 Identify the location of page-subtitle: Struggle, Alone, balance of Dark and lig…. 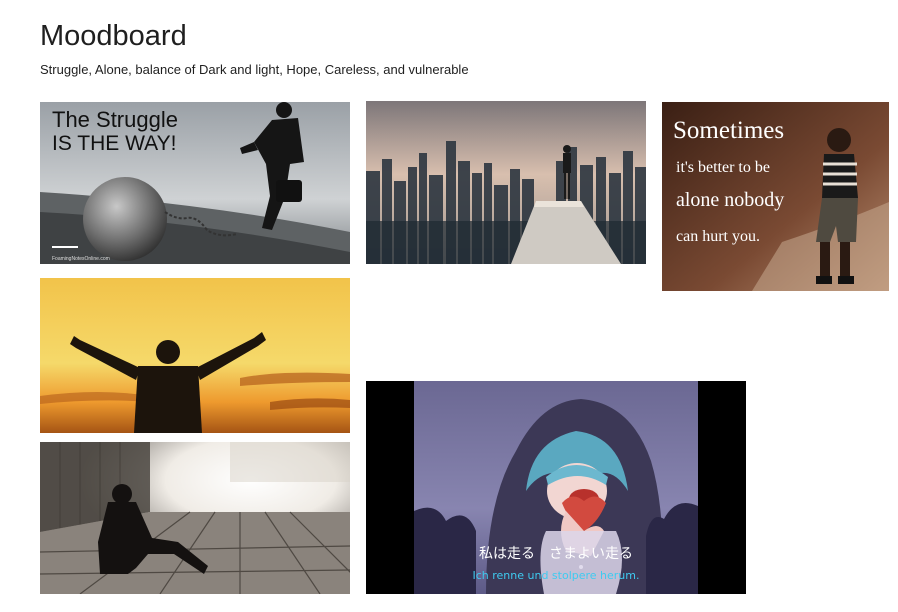
(254, 69).